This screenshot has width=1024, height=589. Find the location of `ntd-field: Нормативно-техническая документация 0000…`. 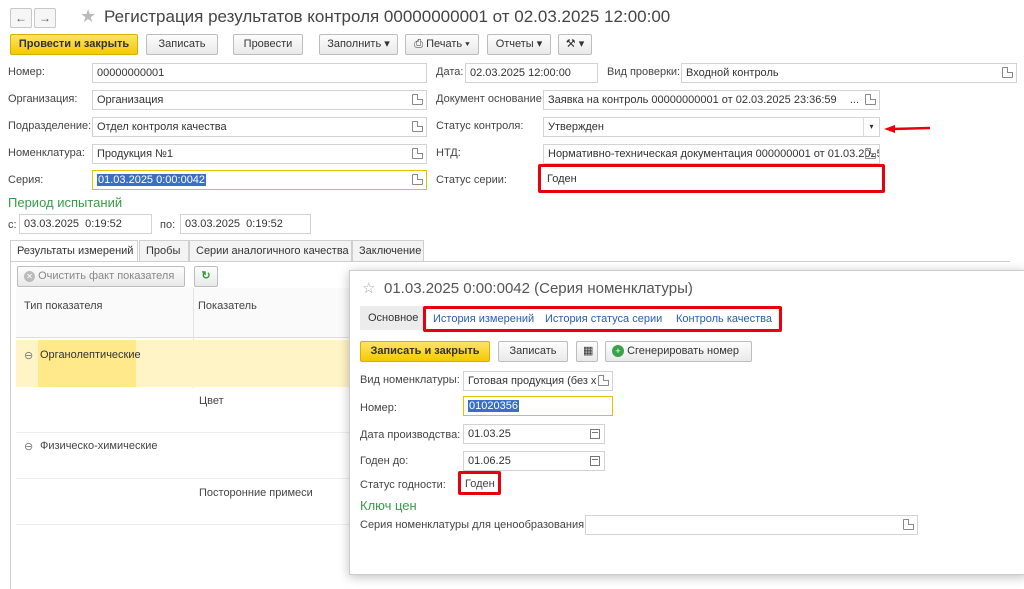

ntd-field: Нормативно-техническая документация 0000… is located at coordinates (711, 154).